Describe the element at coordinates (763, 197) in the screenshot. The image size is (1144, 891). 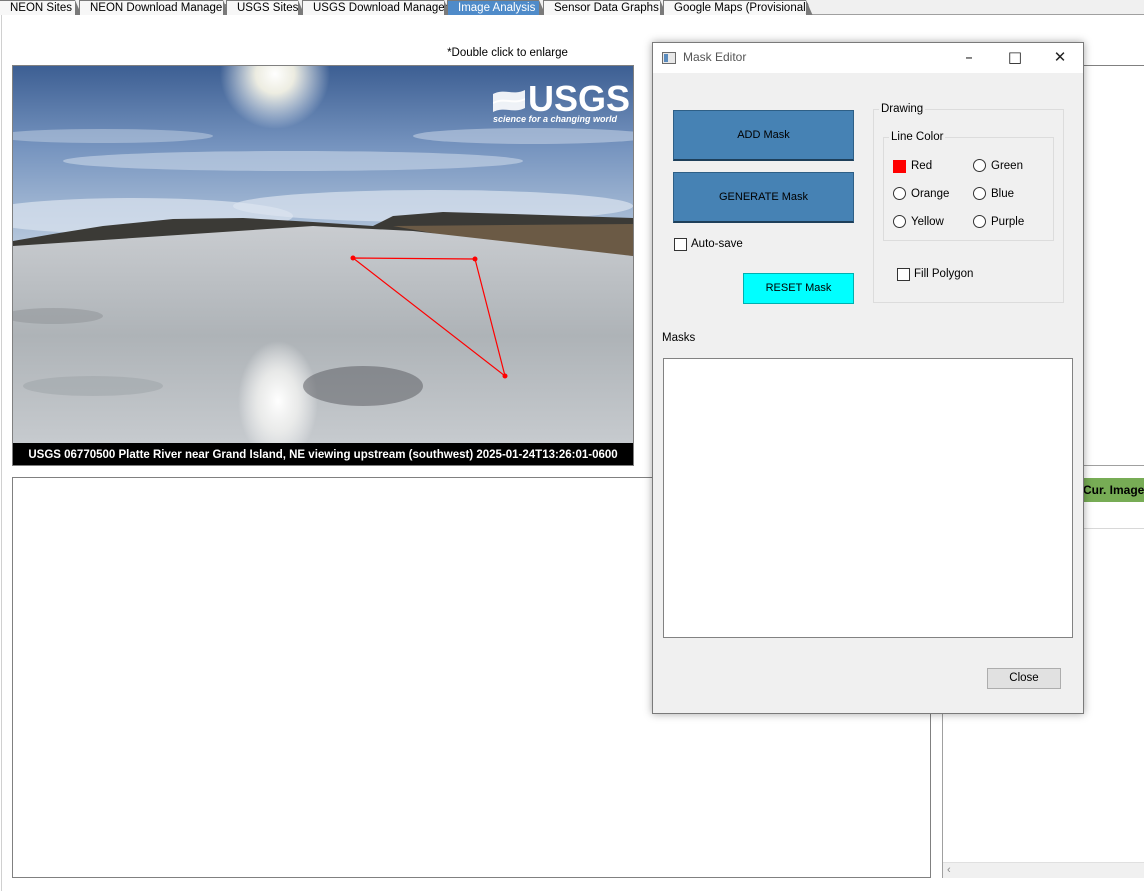
I see `generate-mask-button: GENERATE Mask` at that location.